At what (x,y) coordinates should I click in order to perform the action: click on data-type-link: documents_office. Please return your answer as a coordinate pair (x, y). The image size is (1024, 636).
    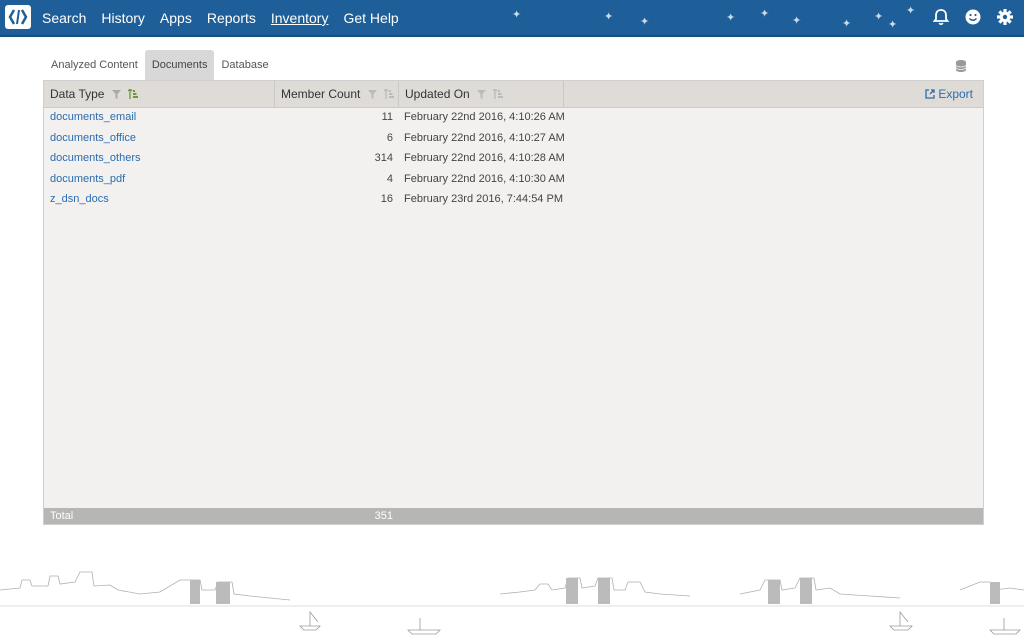
    Looking at the image, I should click on (93, 138).